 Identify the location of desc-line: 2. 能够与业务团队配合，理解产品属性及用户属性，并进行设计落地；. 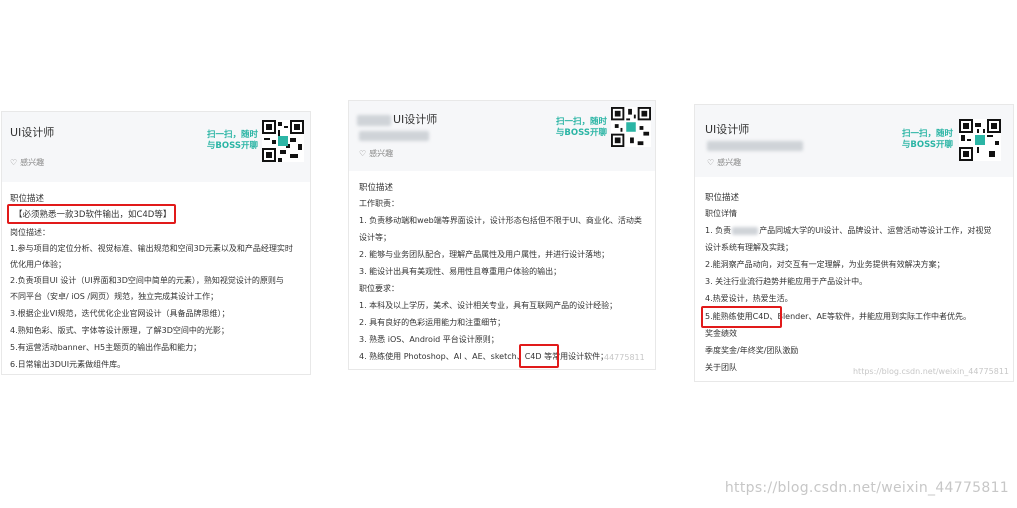
(484, 254).